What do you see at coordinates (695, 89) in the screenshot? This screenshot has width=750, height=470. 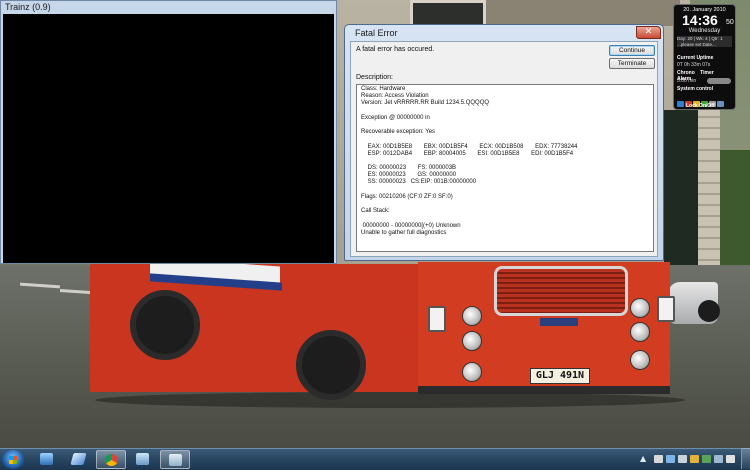 I see `gadget-system-control: System control` at bounding box center [695, 89].